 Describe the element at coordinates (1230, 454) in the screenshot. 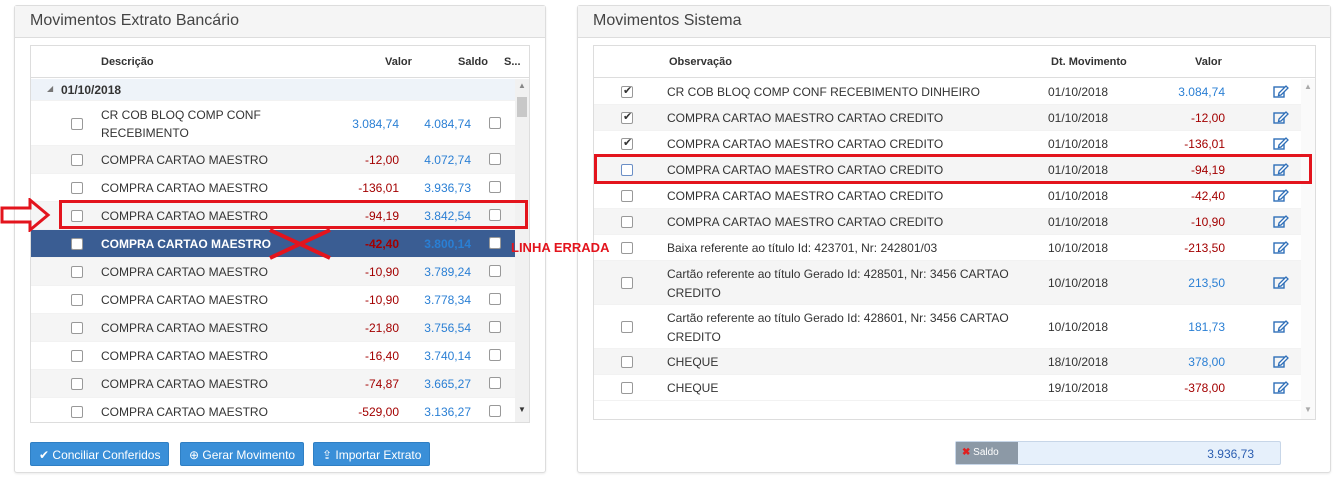

I see `saldo-value: 3.936,73` at that location.